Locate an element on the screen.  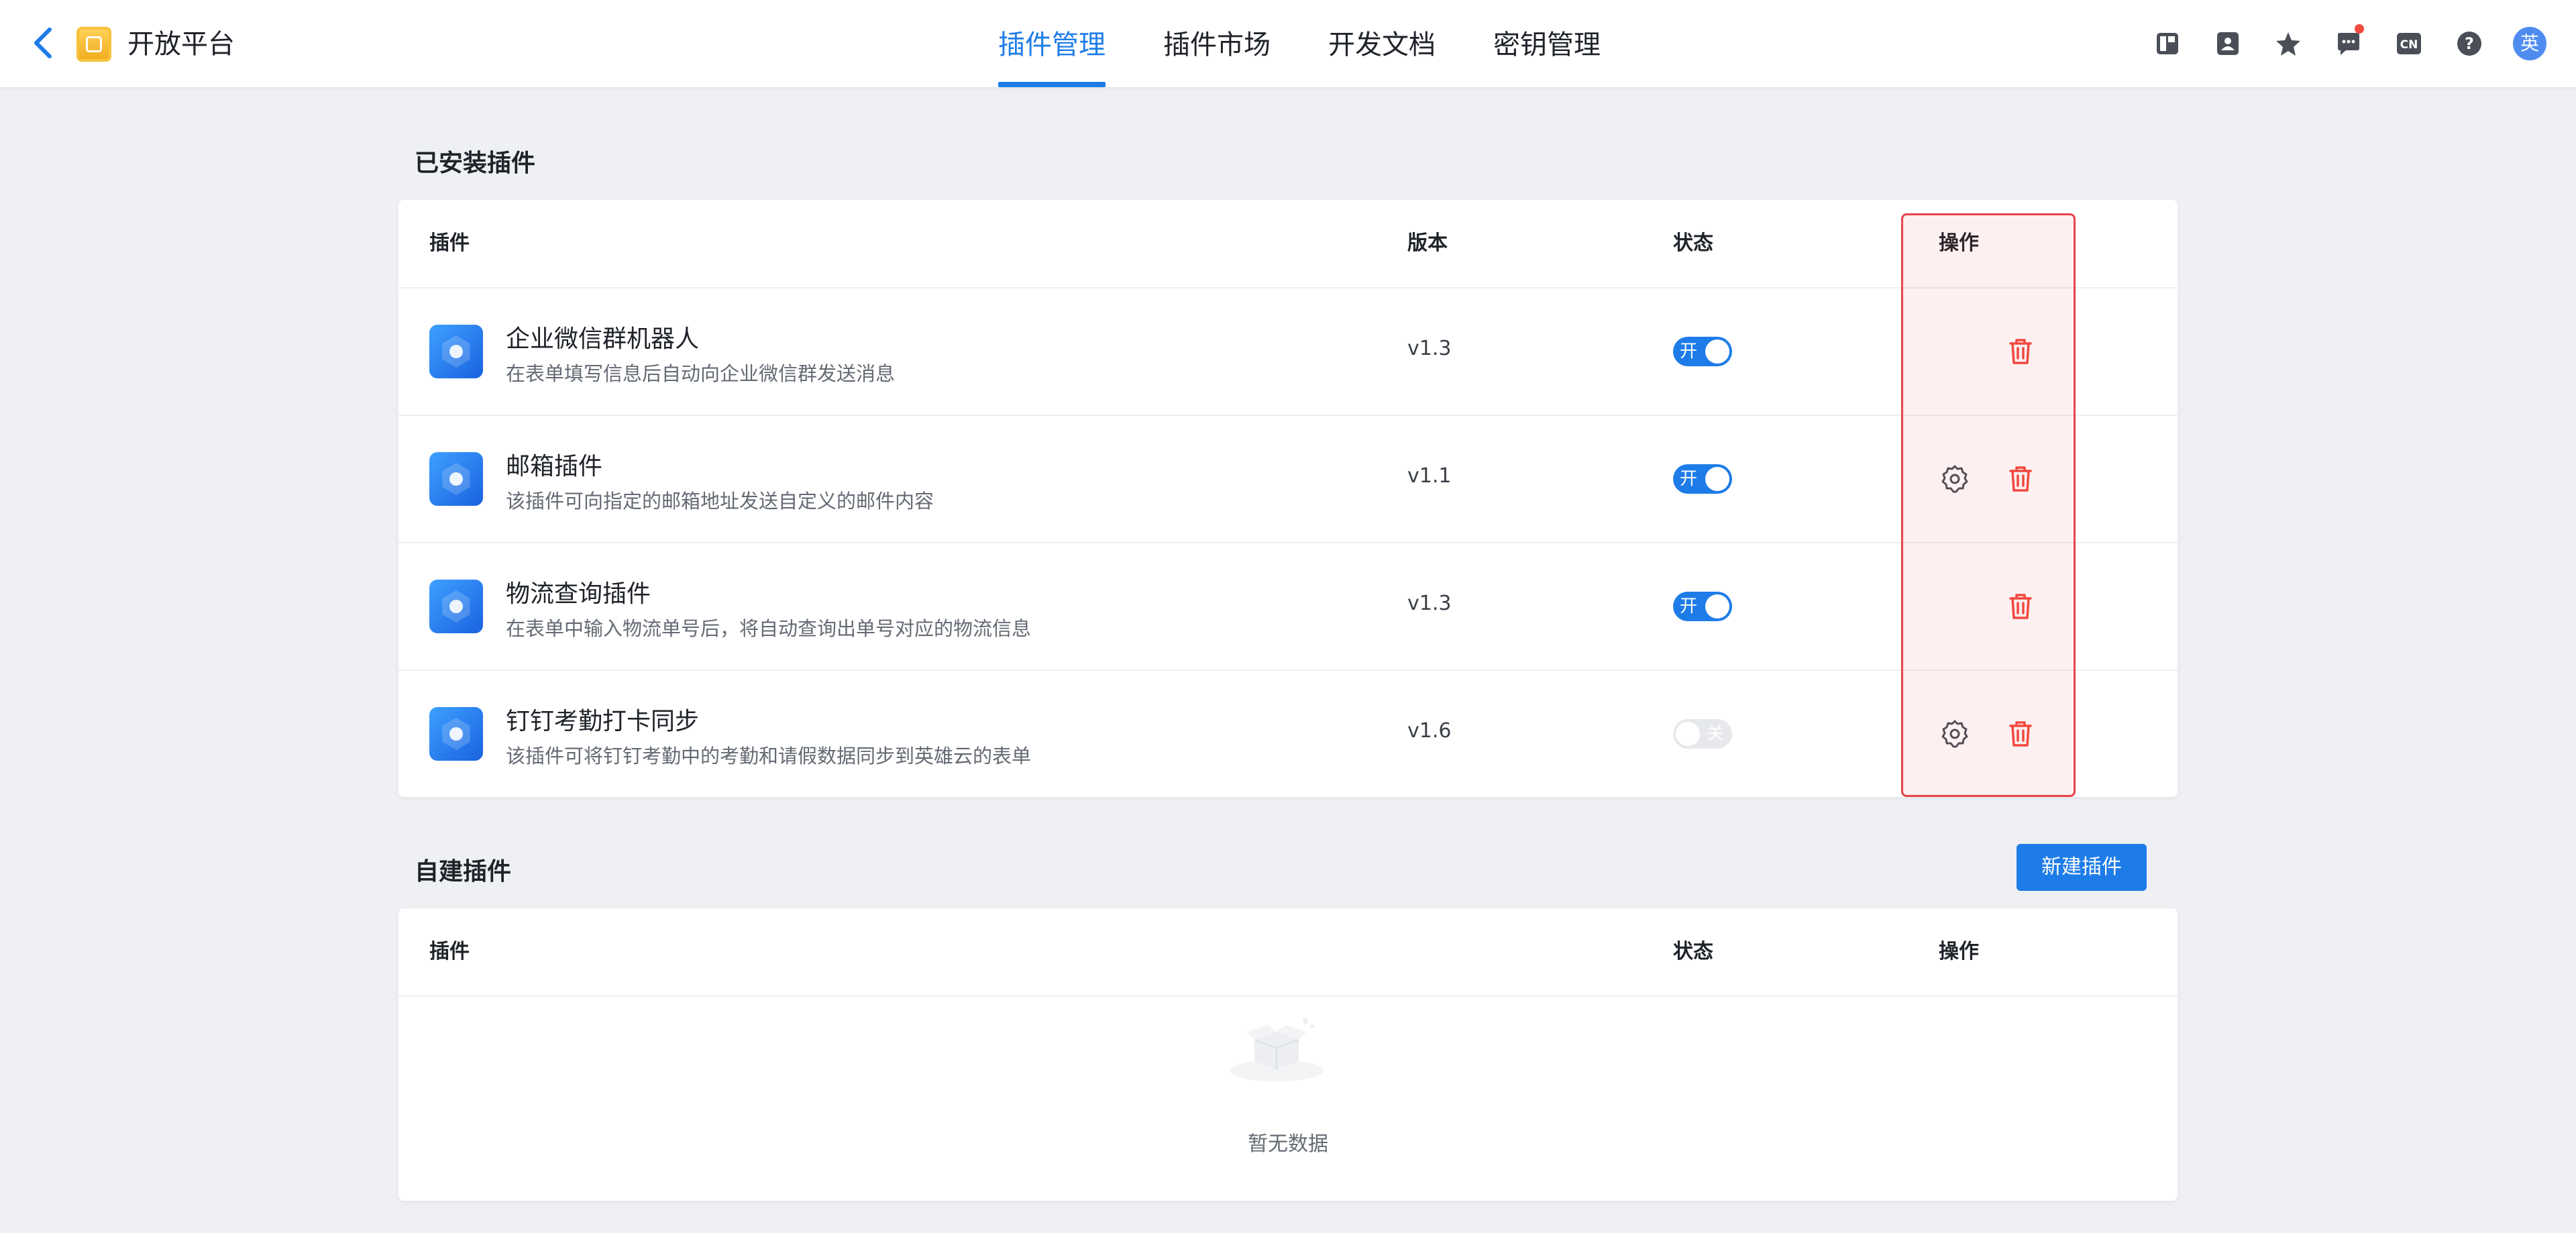
plugin-version: v1.6 is located at coordinates (1429, 731).